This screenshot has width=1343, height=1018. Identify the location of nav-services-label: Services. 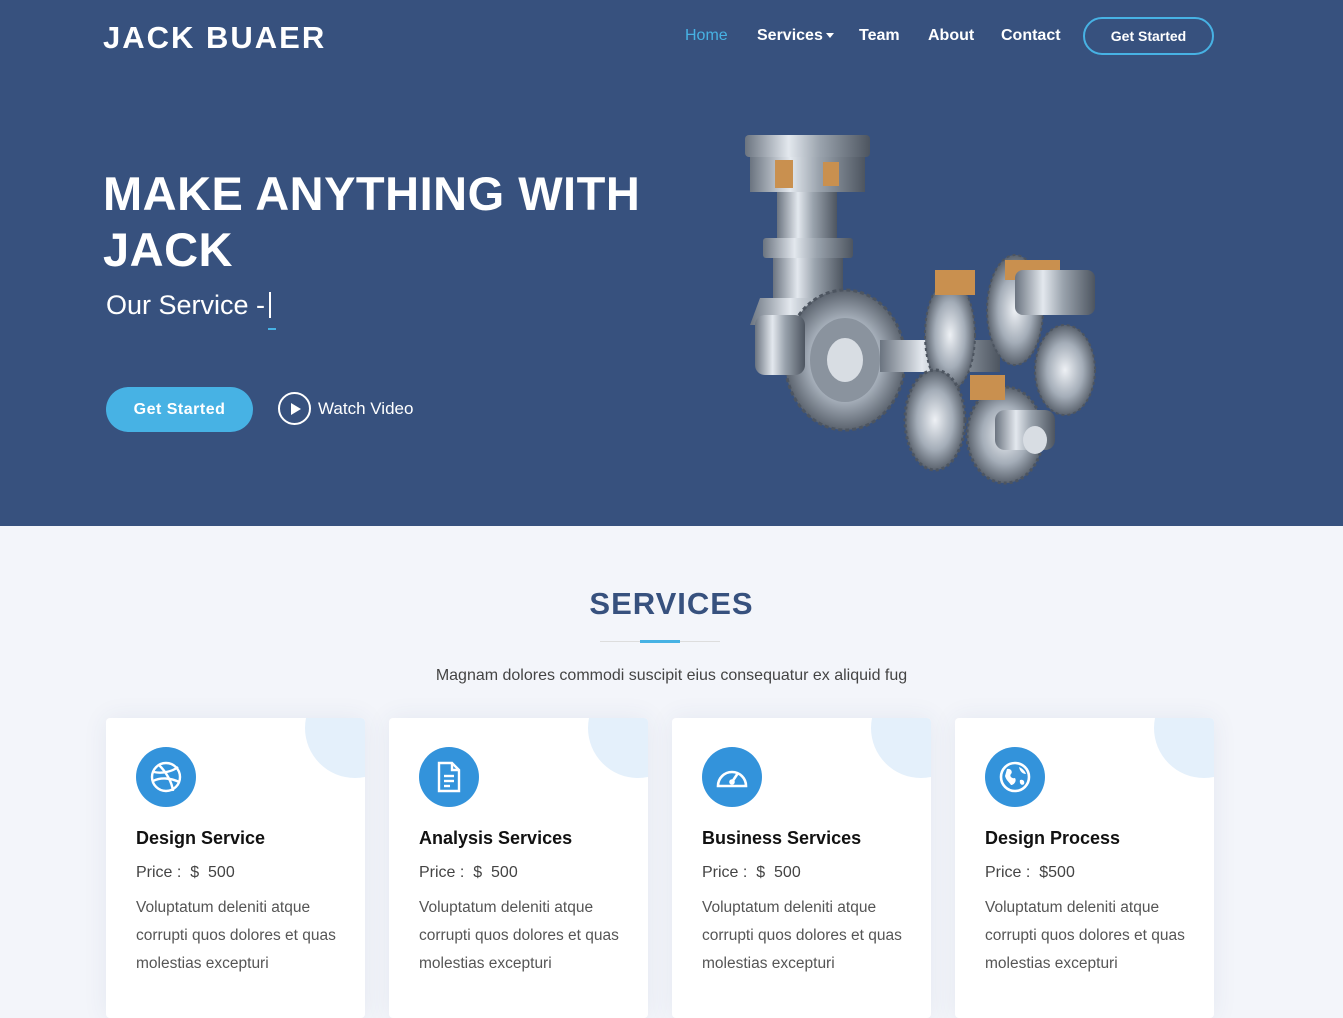
(790, 35).